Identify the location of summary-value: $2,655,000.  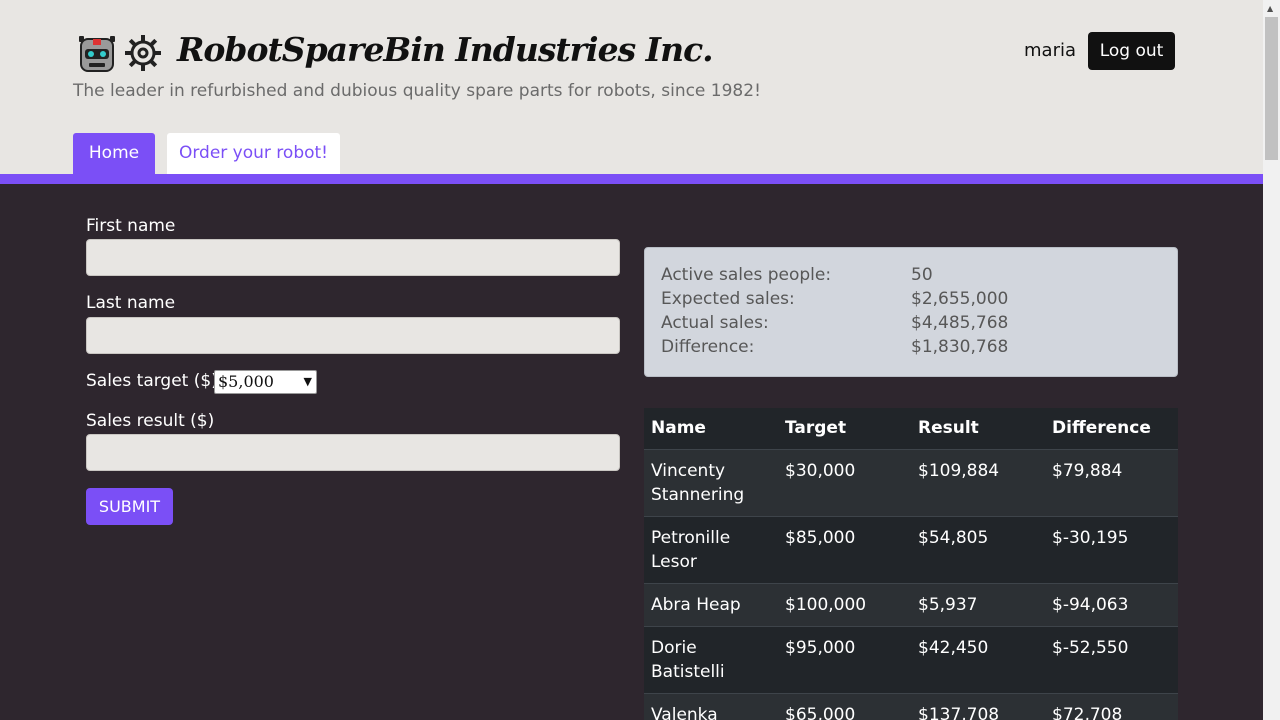
(960, 299).